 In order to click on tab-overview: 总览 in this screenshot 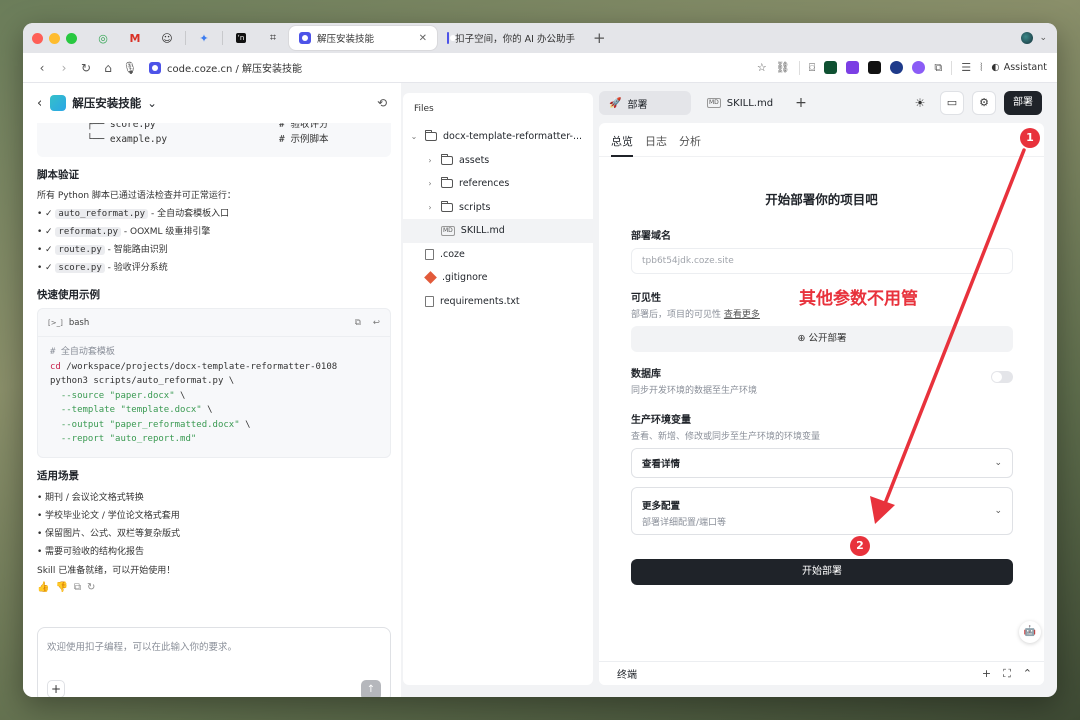, I will do `click(622, 145)`.